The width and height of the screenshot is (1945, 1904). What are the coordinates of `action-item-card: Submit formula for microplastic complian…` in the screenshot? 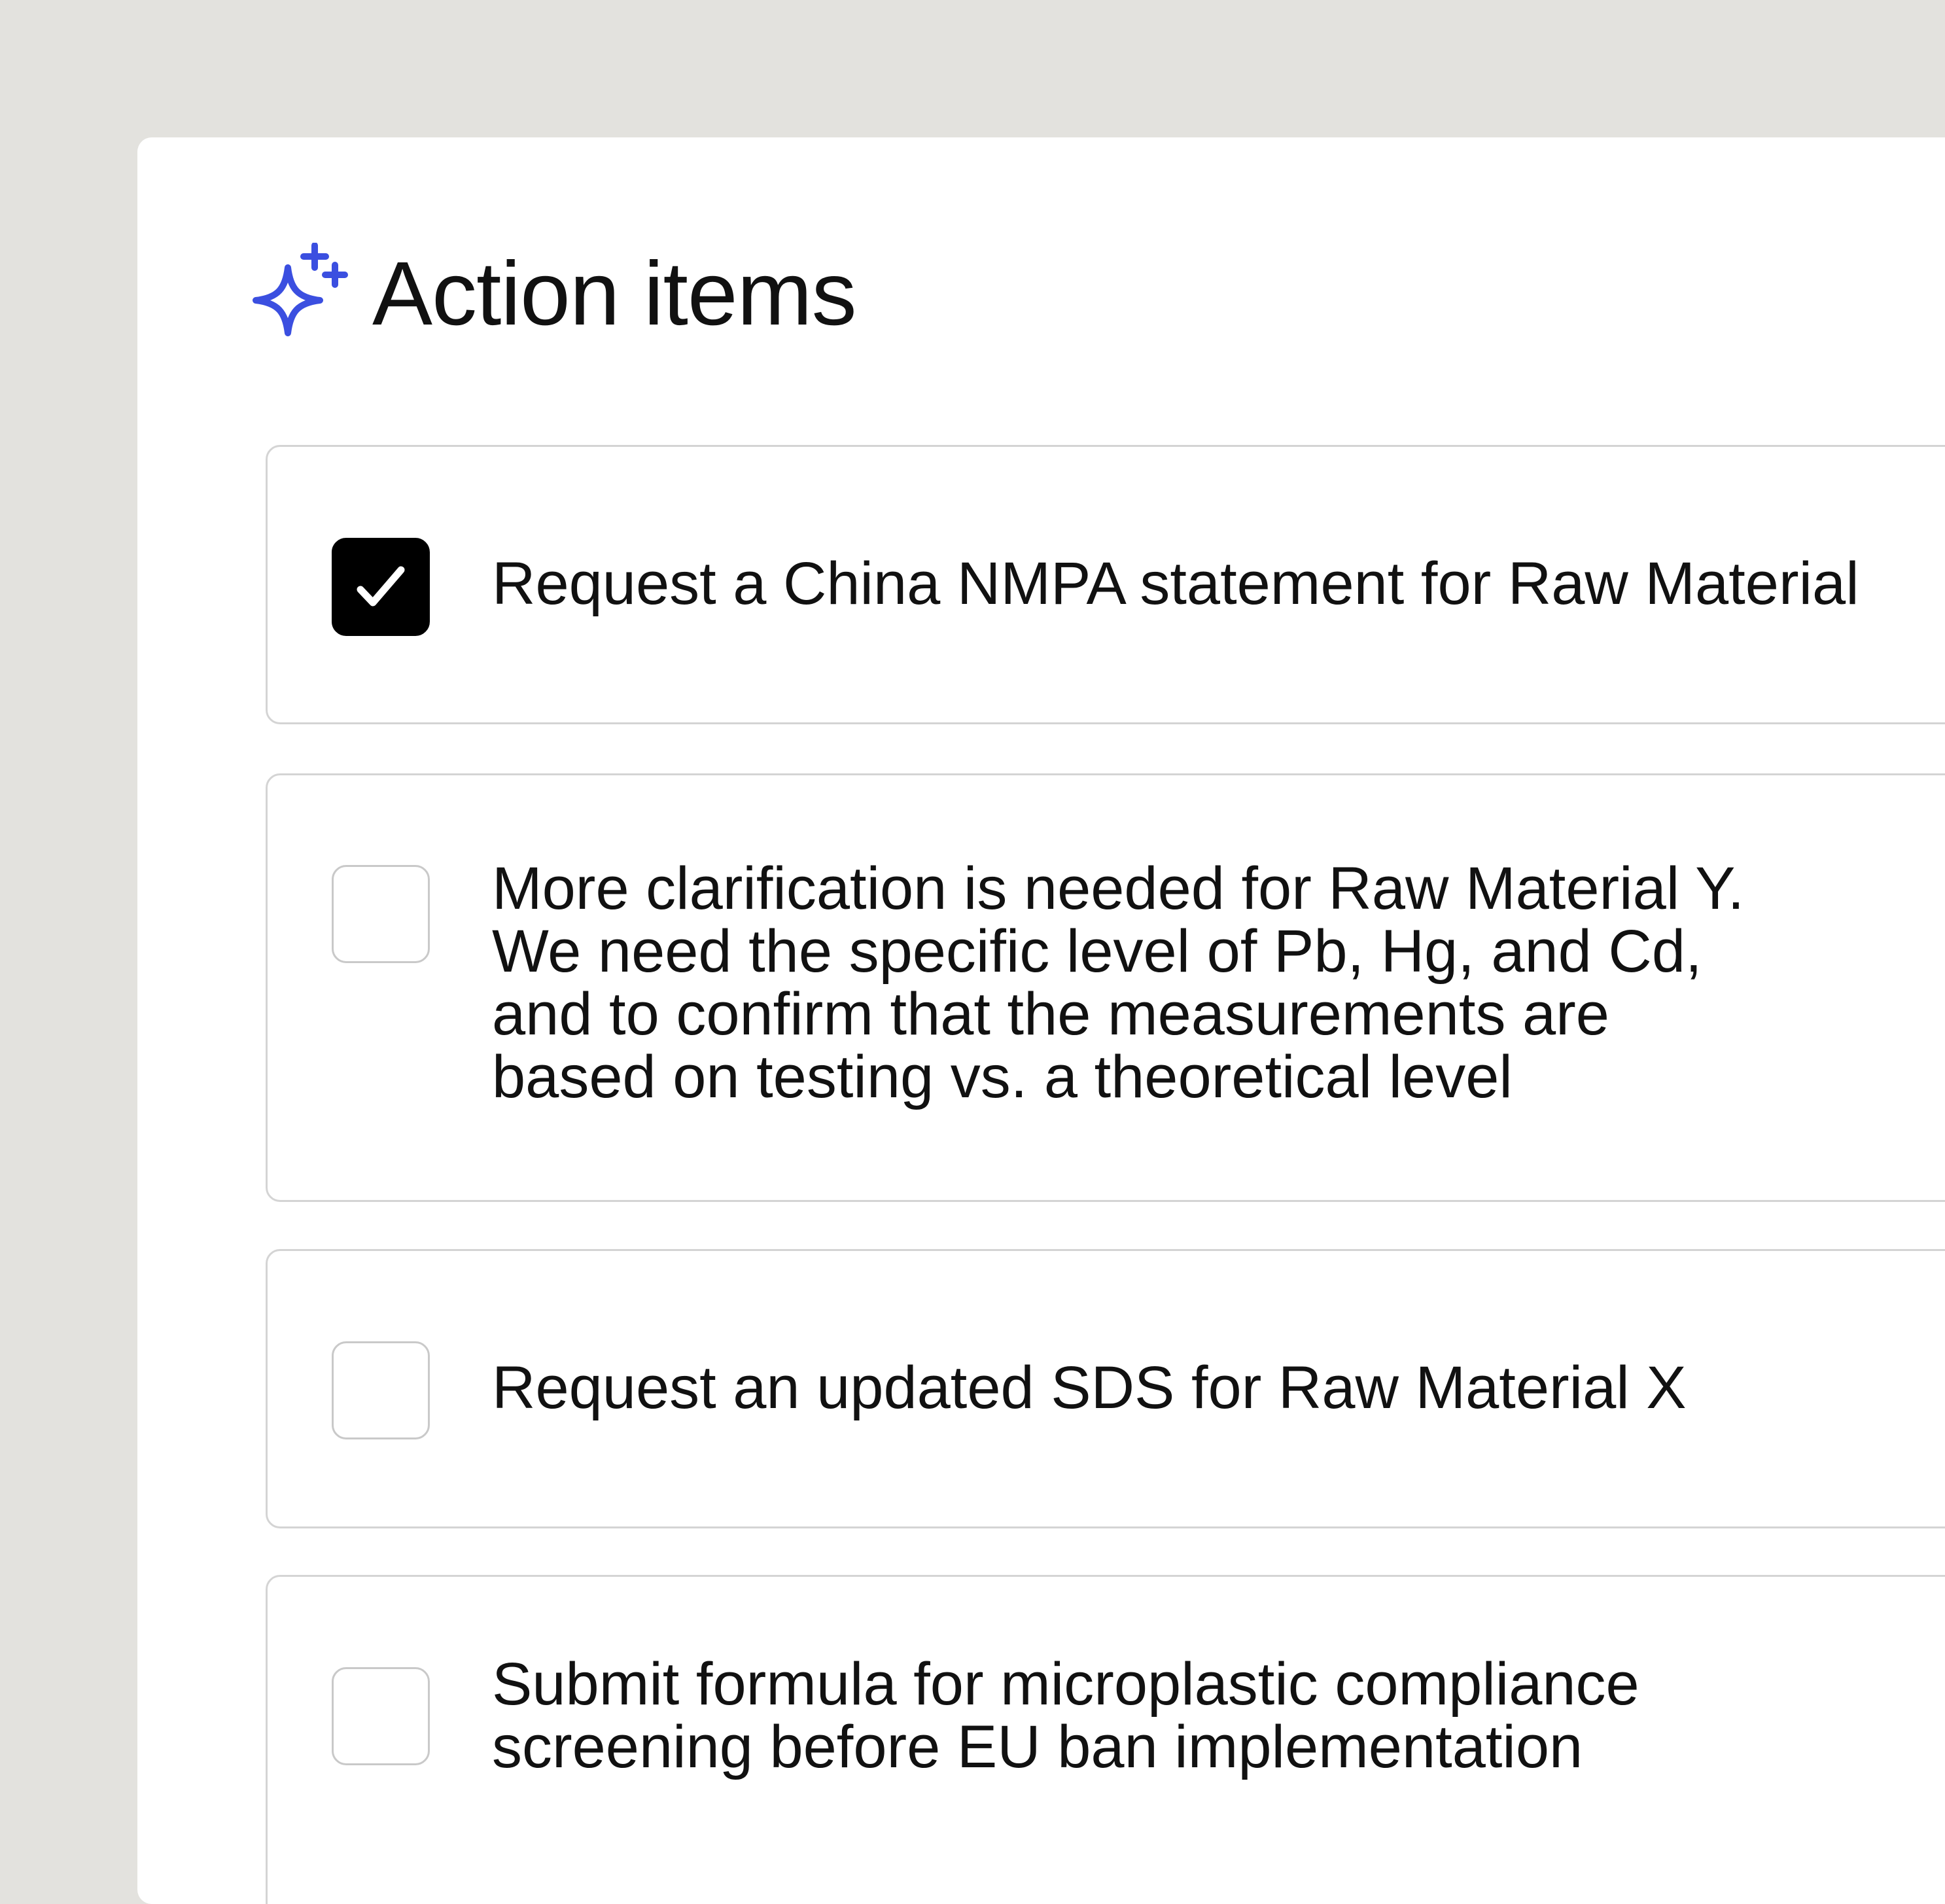 It's located at (1105, 1739).